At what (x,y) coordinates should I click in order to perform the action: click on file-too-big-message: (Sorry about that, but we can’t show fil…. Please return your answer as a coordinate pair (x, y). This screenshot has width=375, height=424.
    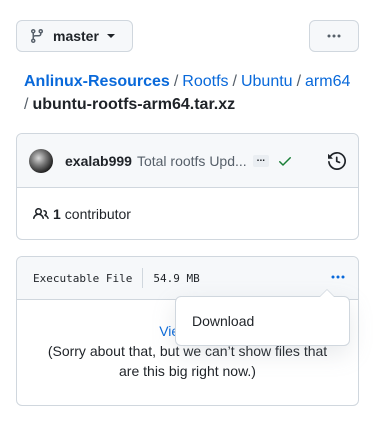
    Looking at the image, I should click on (187, 361).